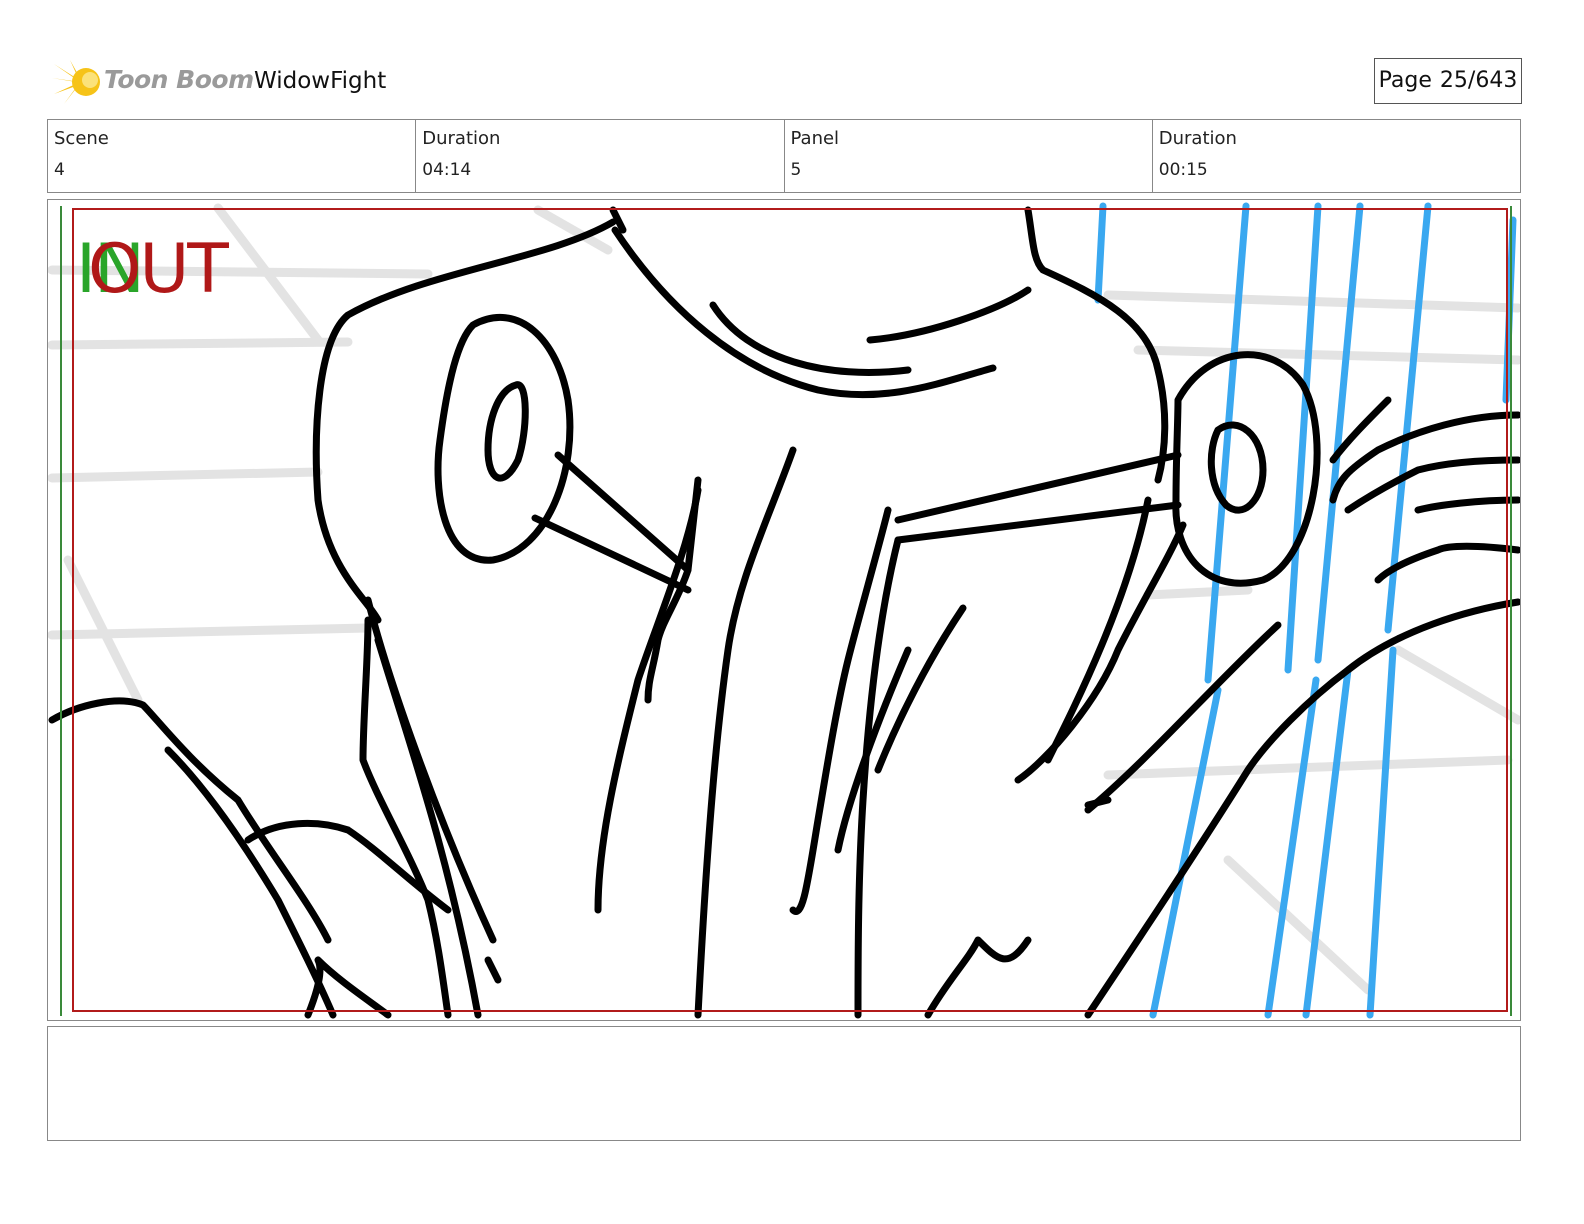 This screenshot has width=1584, height=1224. I want to click on toon-boom-logo-icon, so click(76, 82).